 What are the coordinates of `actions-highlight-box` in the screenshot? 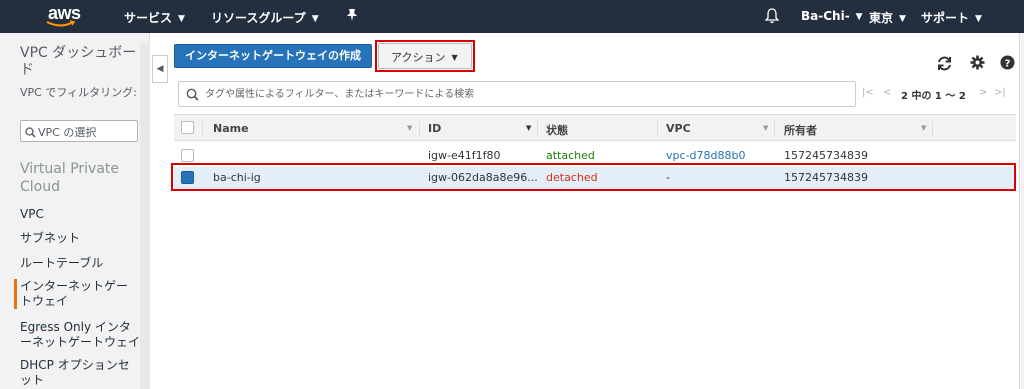 It's located at (425, 56).